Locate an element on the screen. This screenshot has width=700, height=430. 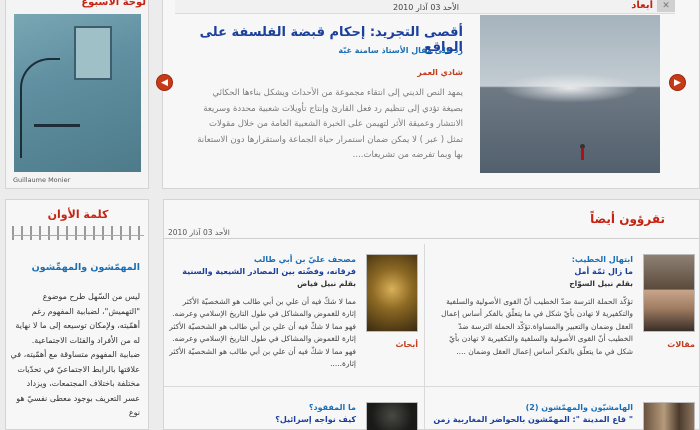
photo-light is located at coordinates (570, 88).